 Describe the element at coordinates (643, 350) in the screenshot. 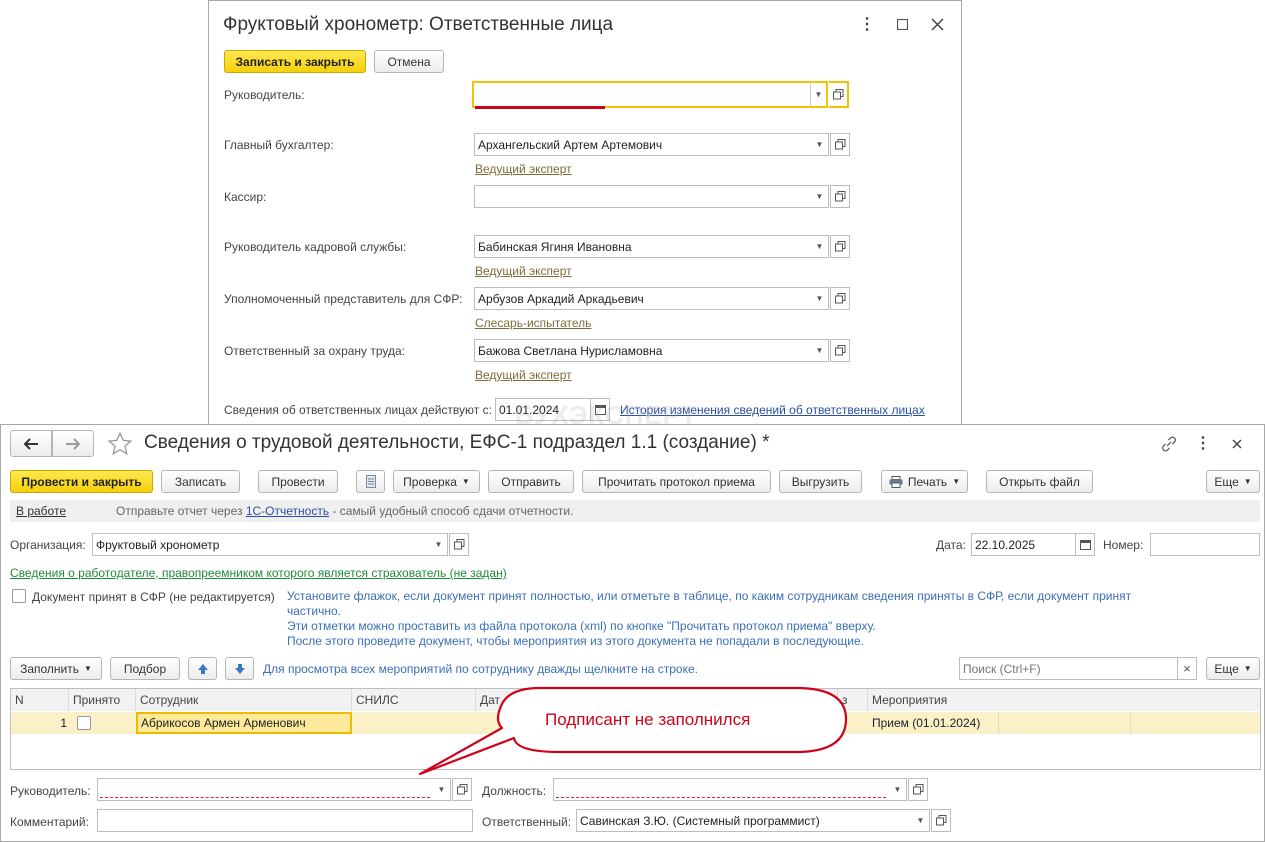

I see `safety-officer-field: Бажова Светлана Нурисламовна` at that location.